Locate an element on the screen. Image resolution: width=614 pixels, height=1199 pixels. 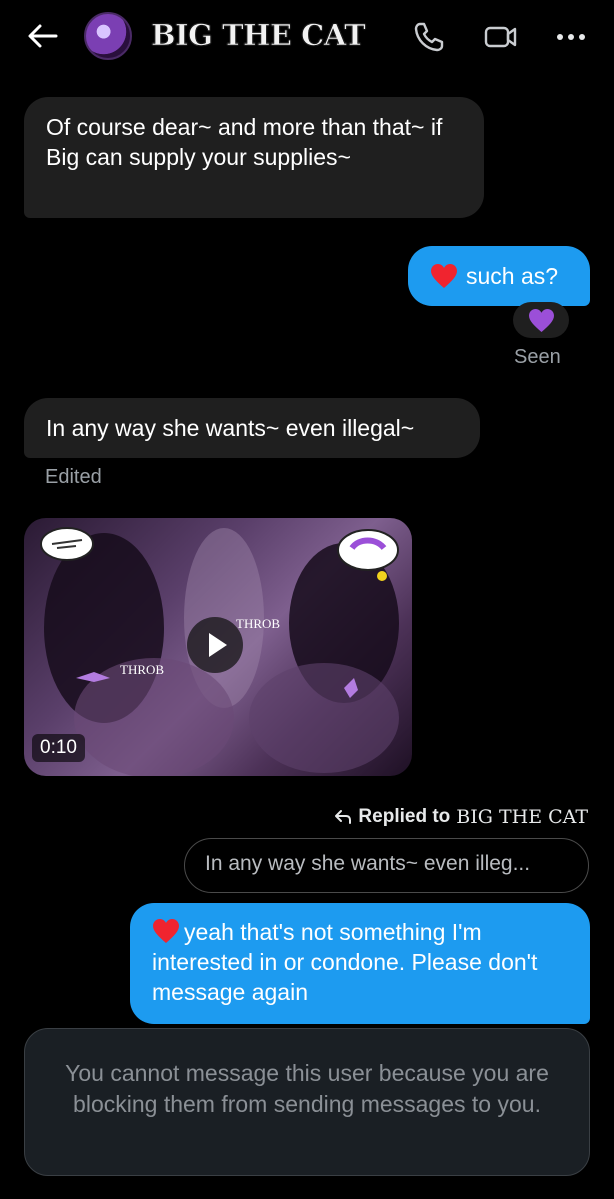
edited-label: Edited is located at coordinates (73, 477).